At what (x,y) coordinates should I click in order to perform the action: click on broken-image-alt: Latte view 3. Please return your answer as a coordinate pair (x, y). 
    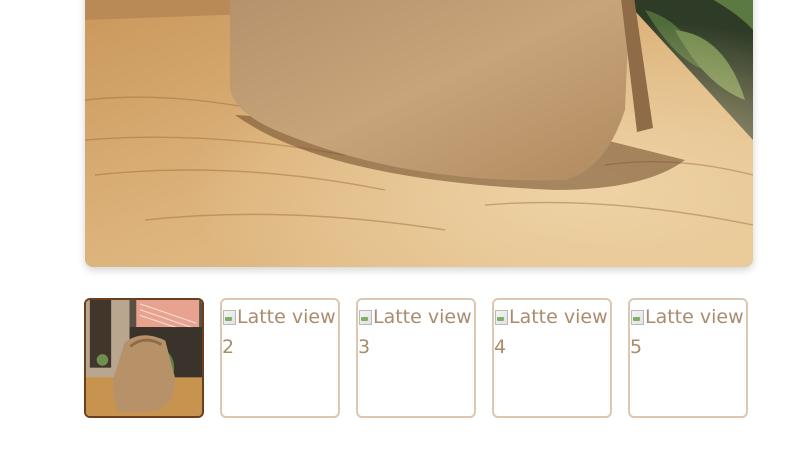
    Looking at the image, I should click on (416, 331).